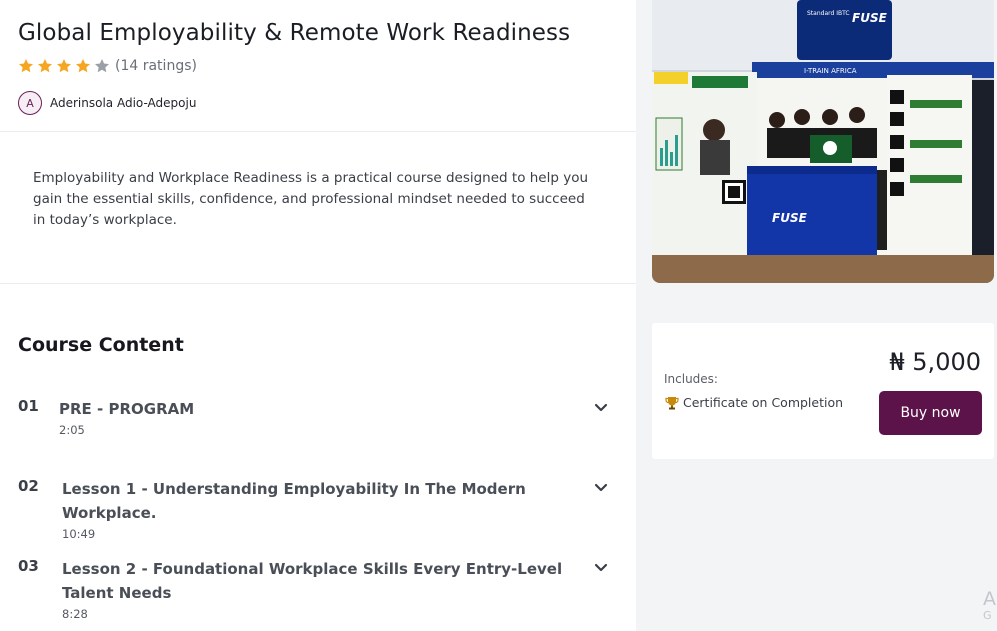 Image resolution: width=997 pixels, height=631 pixels. What do you see at coordinates (28, 566) in the screenshot?
I see `lesson-number: 03` at bounding box center [28, 566].